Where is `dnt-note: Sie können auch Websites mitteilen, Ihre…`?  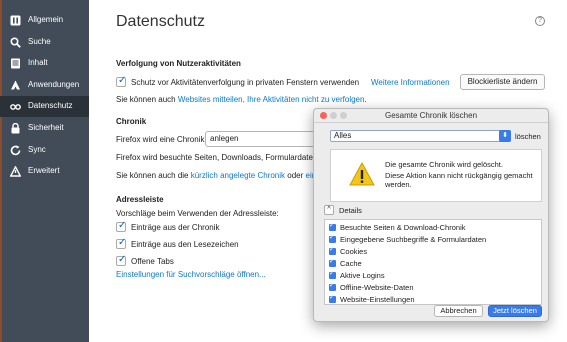 dnt-note: Sie können auch Websites mitteilen, Ihre… is located at coordinates (241, 99).